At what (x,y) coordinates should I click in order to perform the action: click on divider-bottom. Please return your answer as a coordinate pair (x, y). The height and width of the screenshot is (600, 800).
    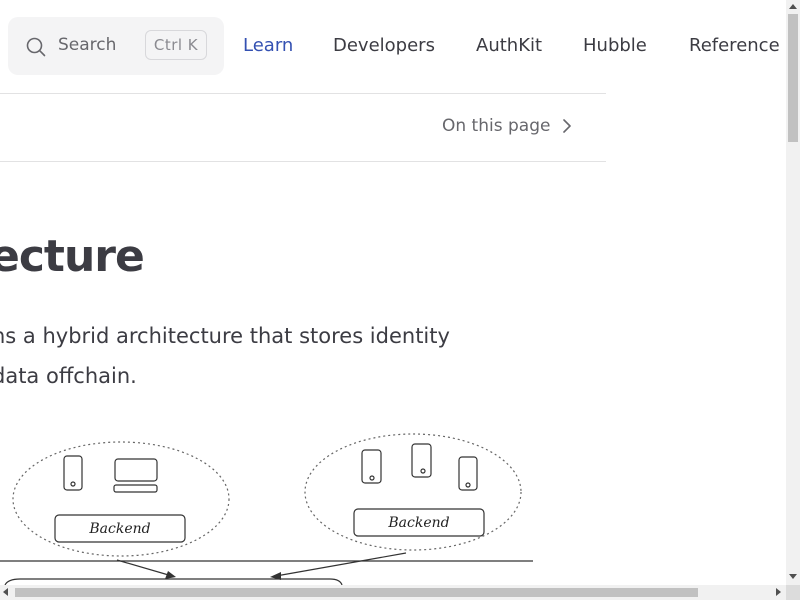
    Looking at the image, I should click on (303, 161).